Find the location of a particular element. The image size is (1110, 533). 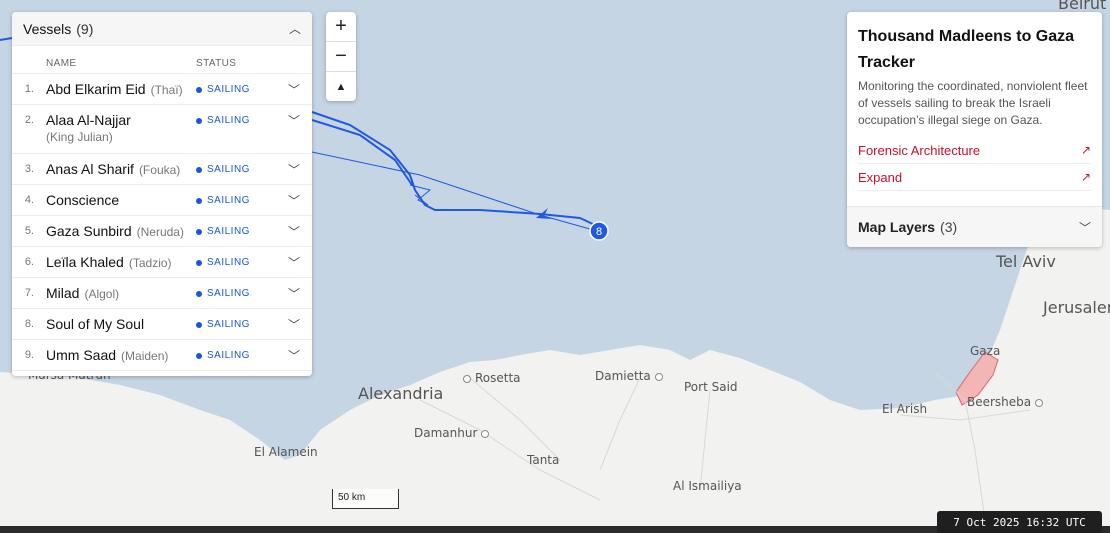

vessel-name-cell: Abd Elkarim Eid (Thaï) is located at coordinates (121, 90).